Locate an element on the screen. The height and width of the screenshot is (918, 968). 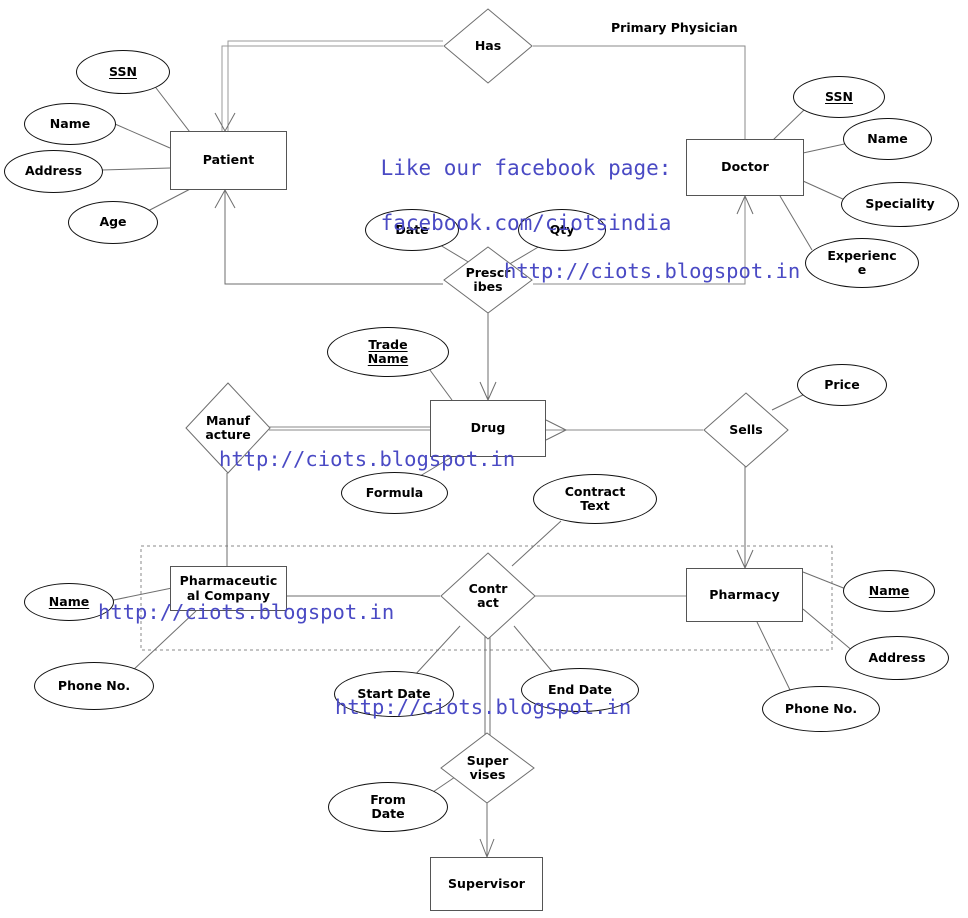
edge-label-primary-physician: Primary Physician is located at coordinates (674, 27).